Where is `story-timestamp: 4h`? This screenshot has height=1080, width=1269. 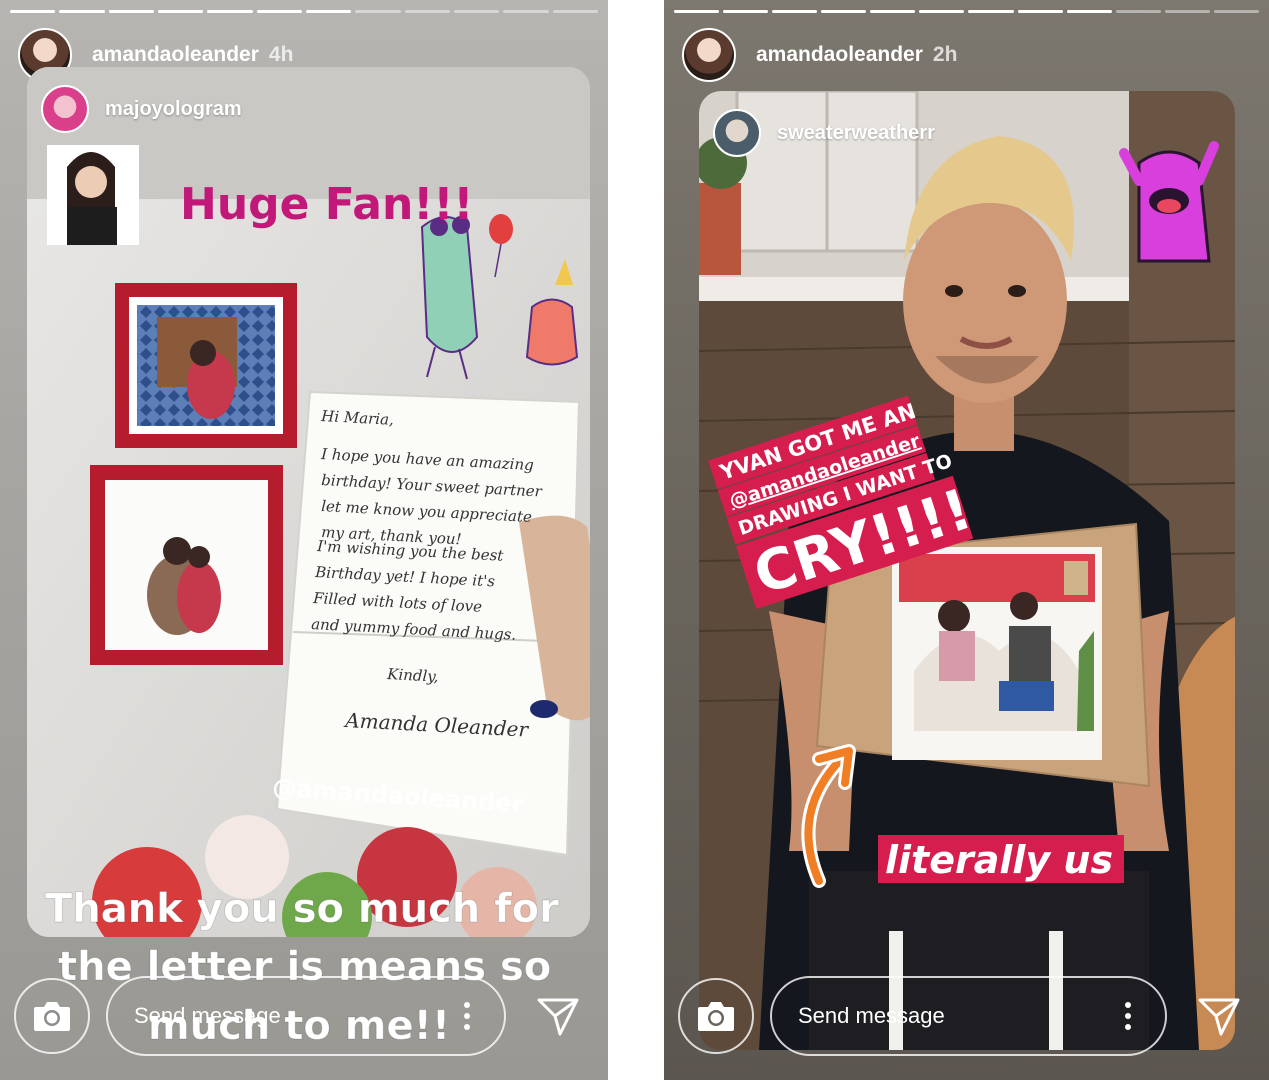 story-timestamp: 4h is located at coordinates (281, 54).